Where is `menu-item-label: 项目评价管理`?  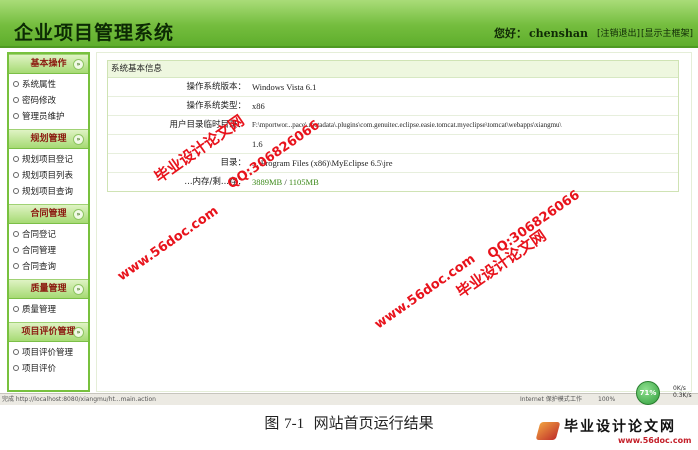 menu-item-label: 项目评价管理 is located at coordinates (48, 353).